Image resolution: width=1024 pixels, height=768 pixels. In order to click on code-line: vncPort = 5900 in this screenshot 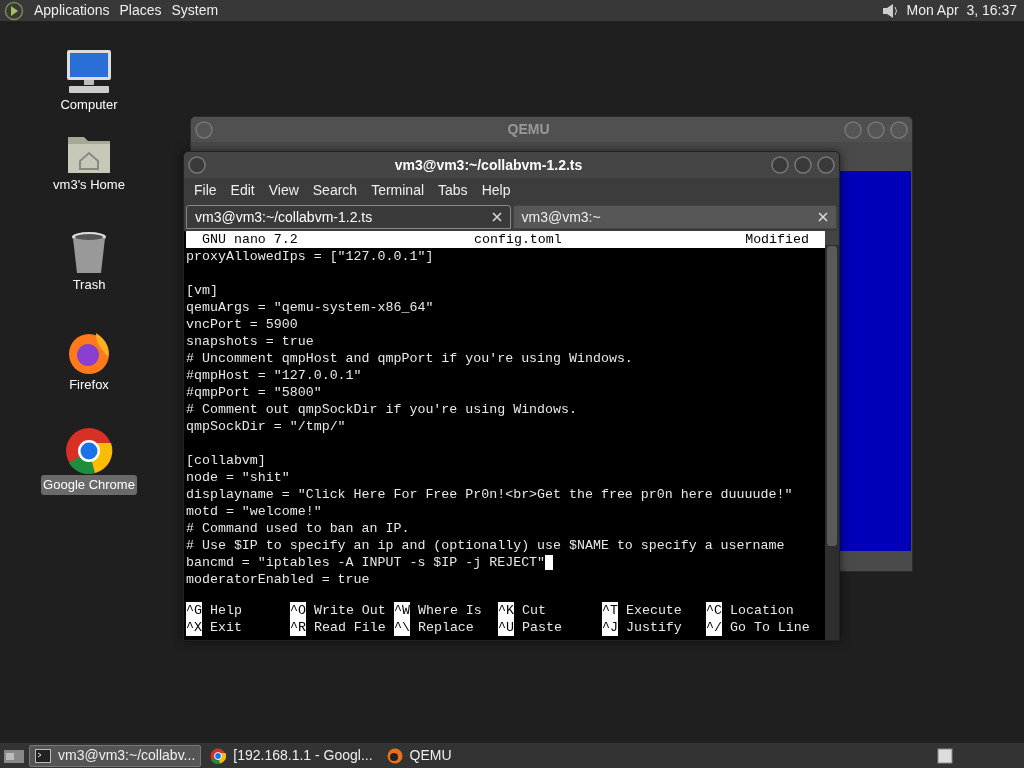, I will do `click(242, 324)`.